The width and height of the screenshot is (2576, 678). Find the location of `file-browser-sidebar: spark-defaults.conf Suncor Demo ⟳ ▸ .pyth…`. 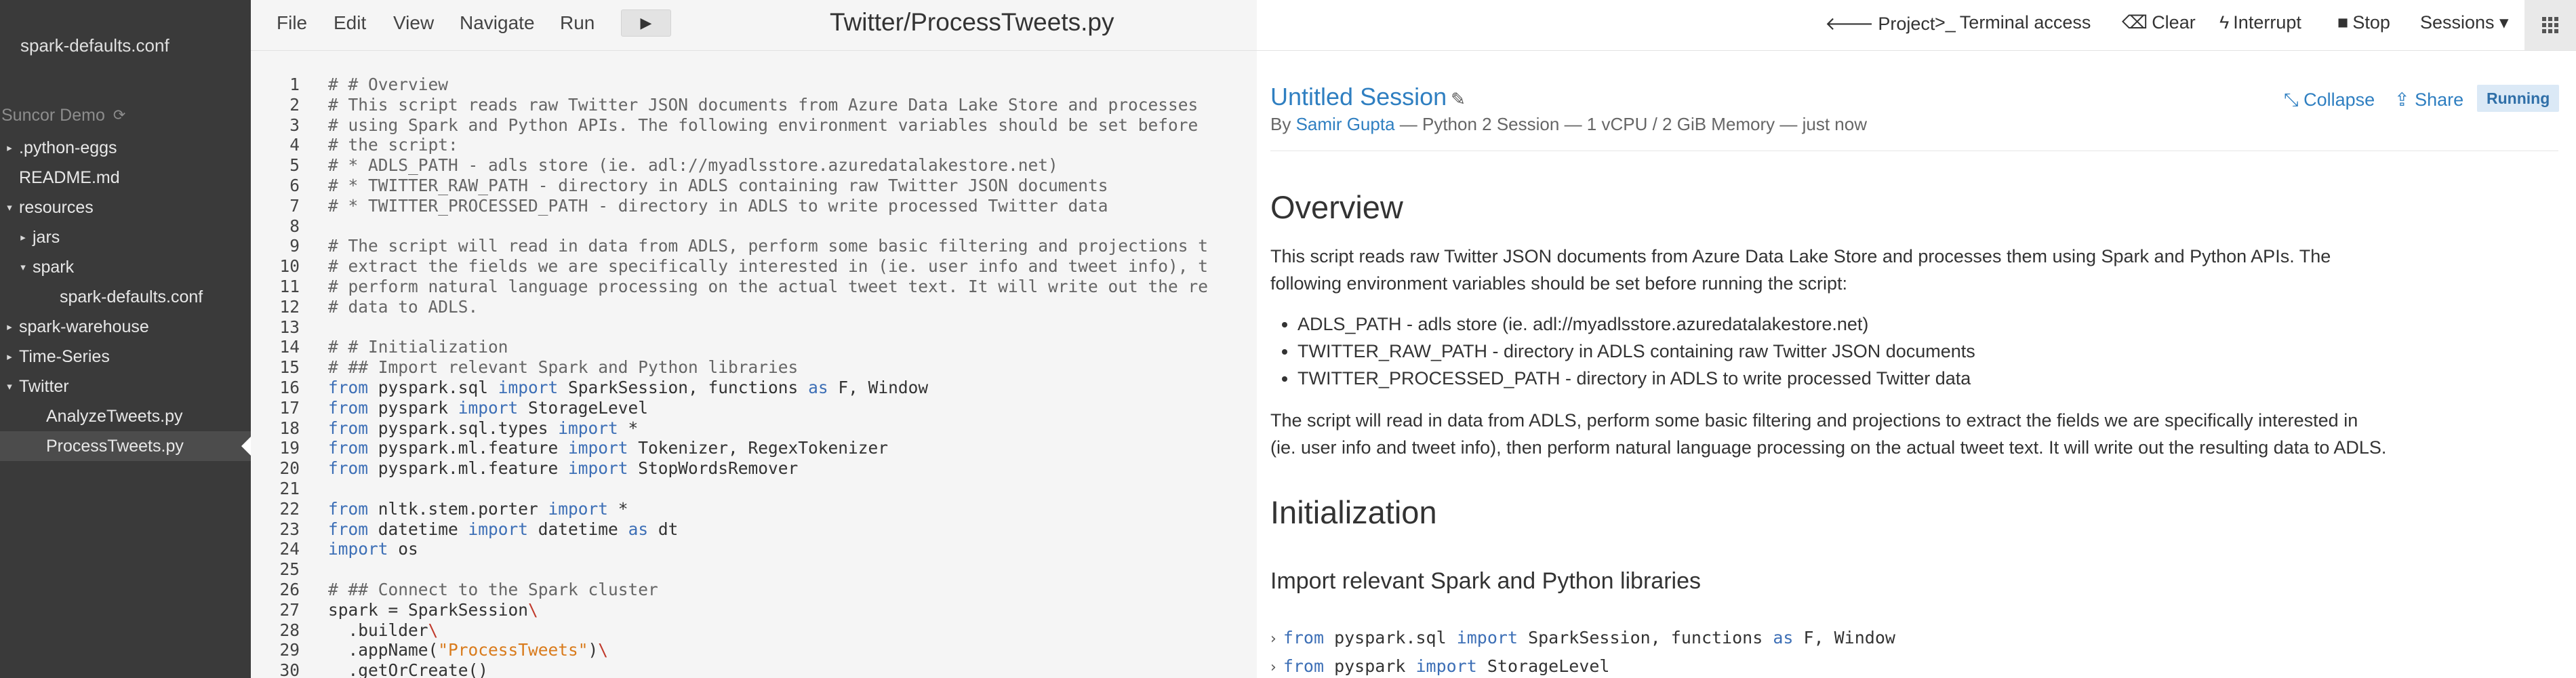

file-browser-sidebar: spark-defaults.conf Suncor Demo ⟳ ▸ .pyth… is located at coordinates (125, 339).